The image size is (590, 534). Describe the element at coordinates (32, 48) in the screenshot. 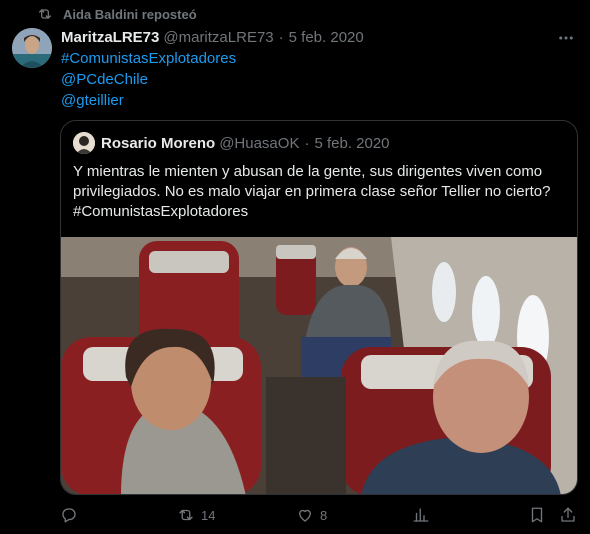

I see `author-avatar` at that location.